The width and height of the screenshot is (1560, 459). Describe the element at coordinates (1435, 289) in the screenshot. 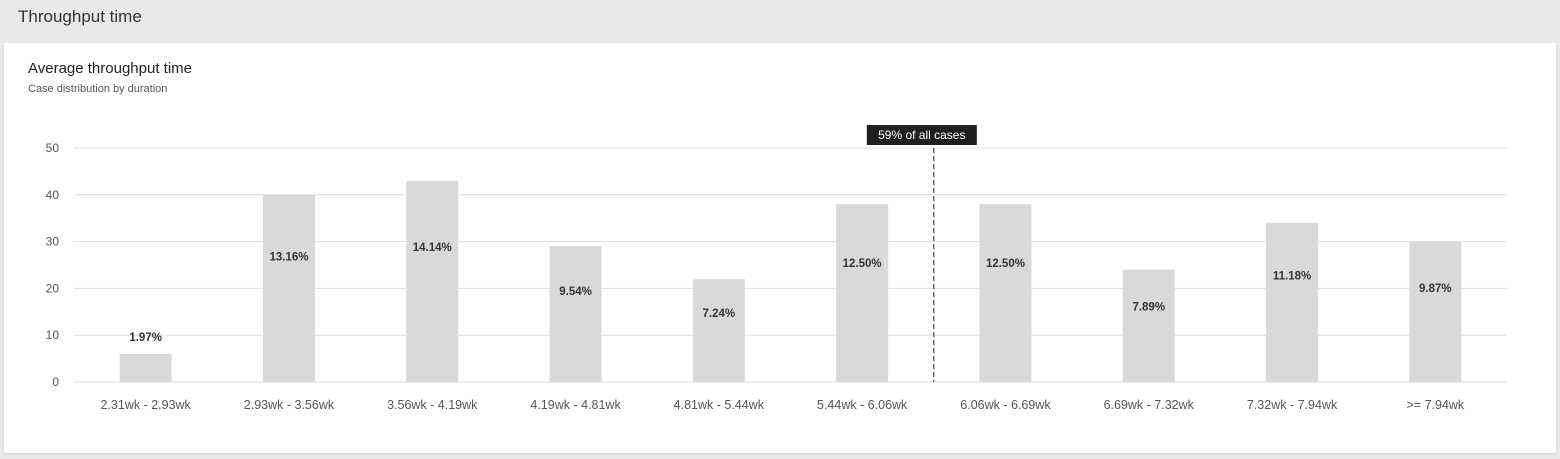

I see `bar-data-label: 9.87%` at that location.